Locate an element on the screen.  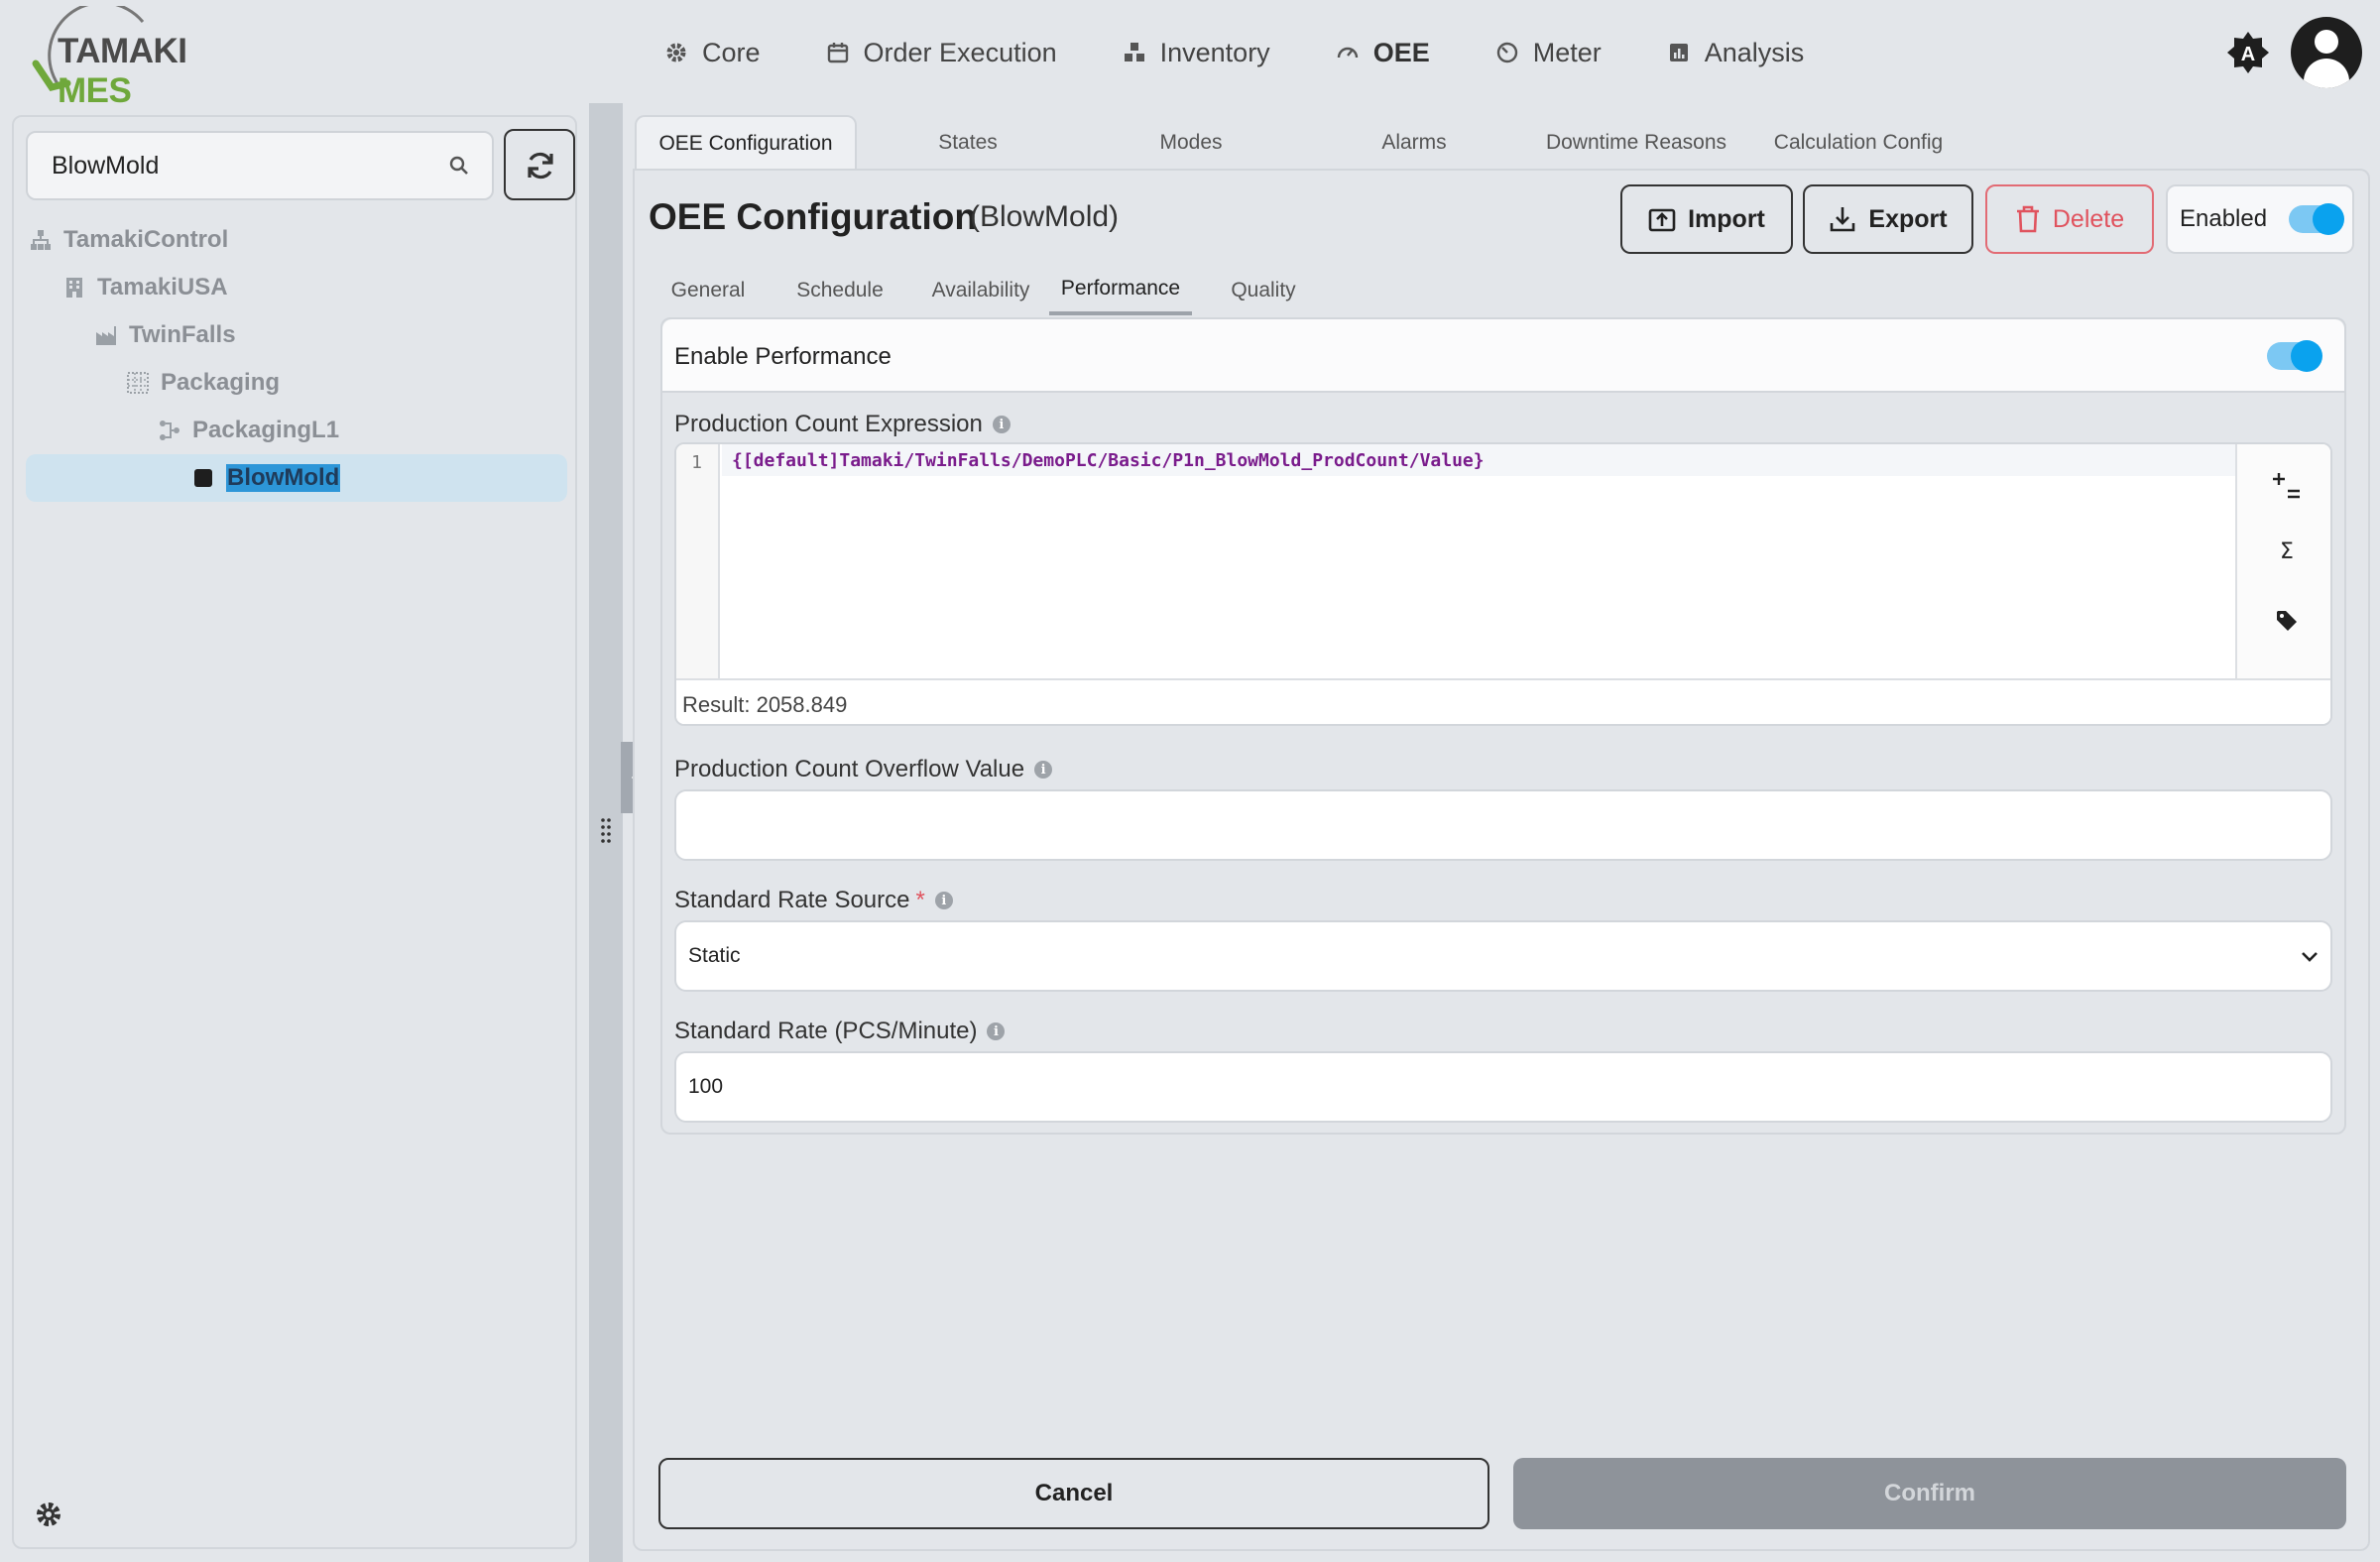
download-icon is located at coordinates (1843, 219).